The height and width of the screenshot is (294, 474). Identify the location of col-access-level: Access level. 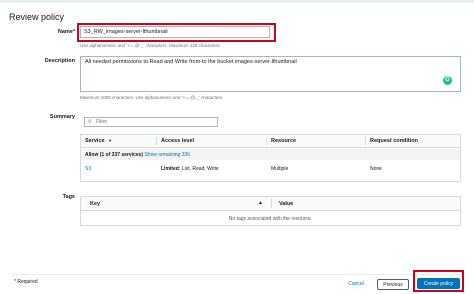
(178, 141).